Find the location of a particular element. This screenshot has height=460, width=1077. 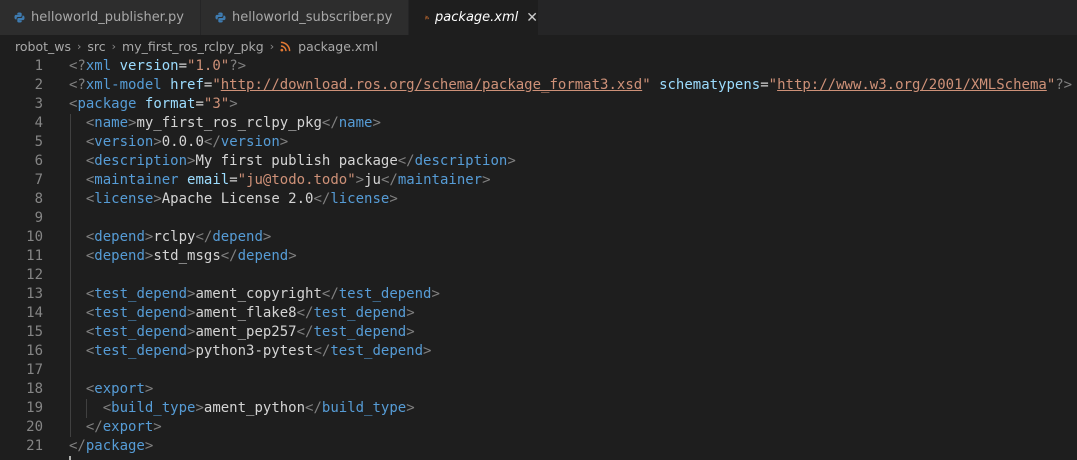

breadcrumb-item-package-folder: my_first_ros_rclpy_pkg is located at coordinates (193, 46).